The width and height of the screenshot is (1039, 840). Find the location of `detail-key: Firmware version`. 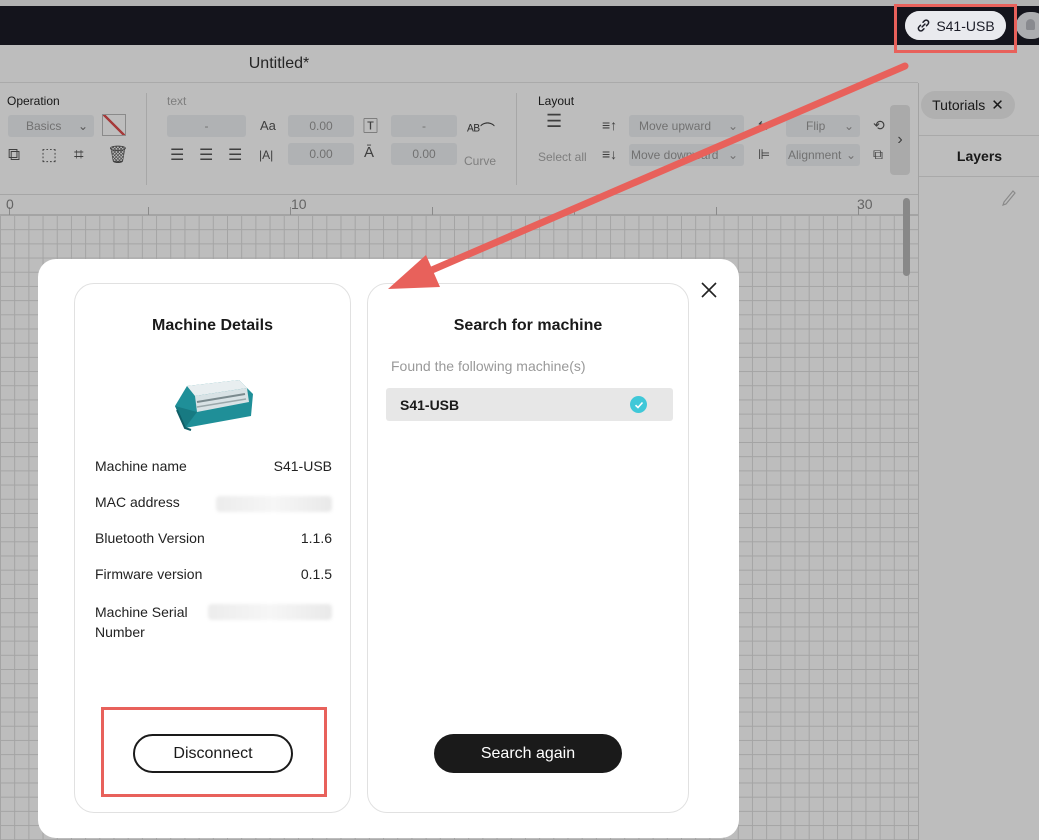

detail-key: Firmware version is located at coordinates (149, 574).